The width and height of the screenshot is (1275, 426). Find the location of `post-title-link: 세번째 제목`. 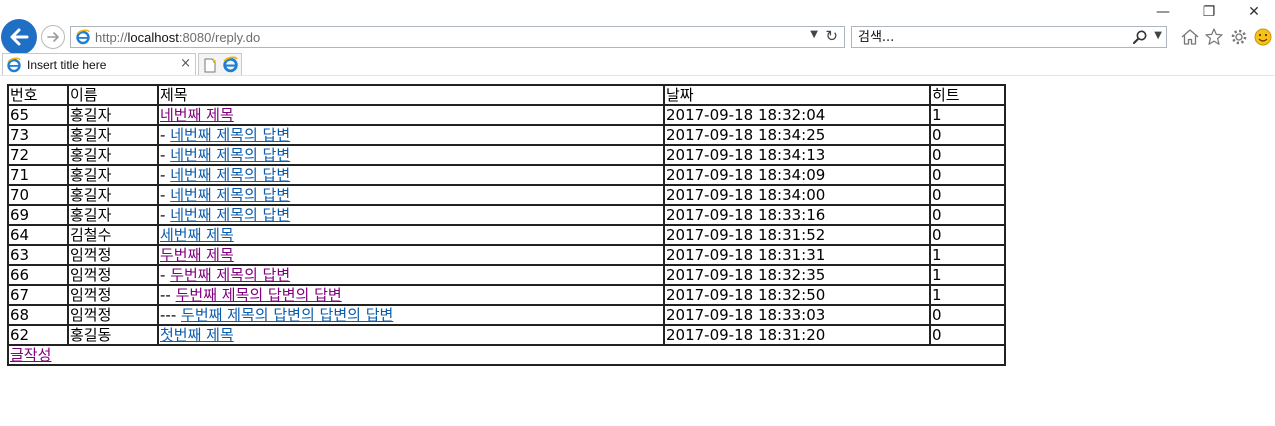

post-title-link: 세번째 제목 is located at coordinates (197, 235).